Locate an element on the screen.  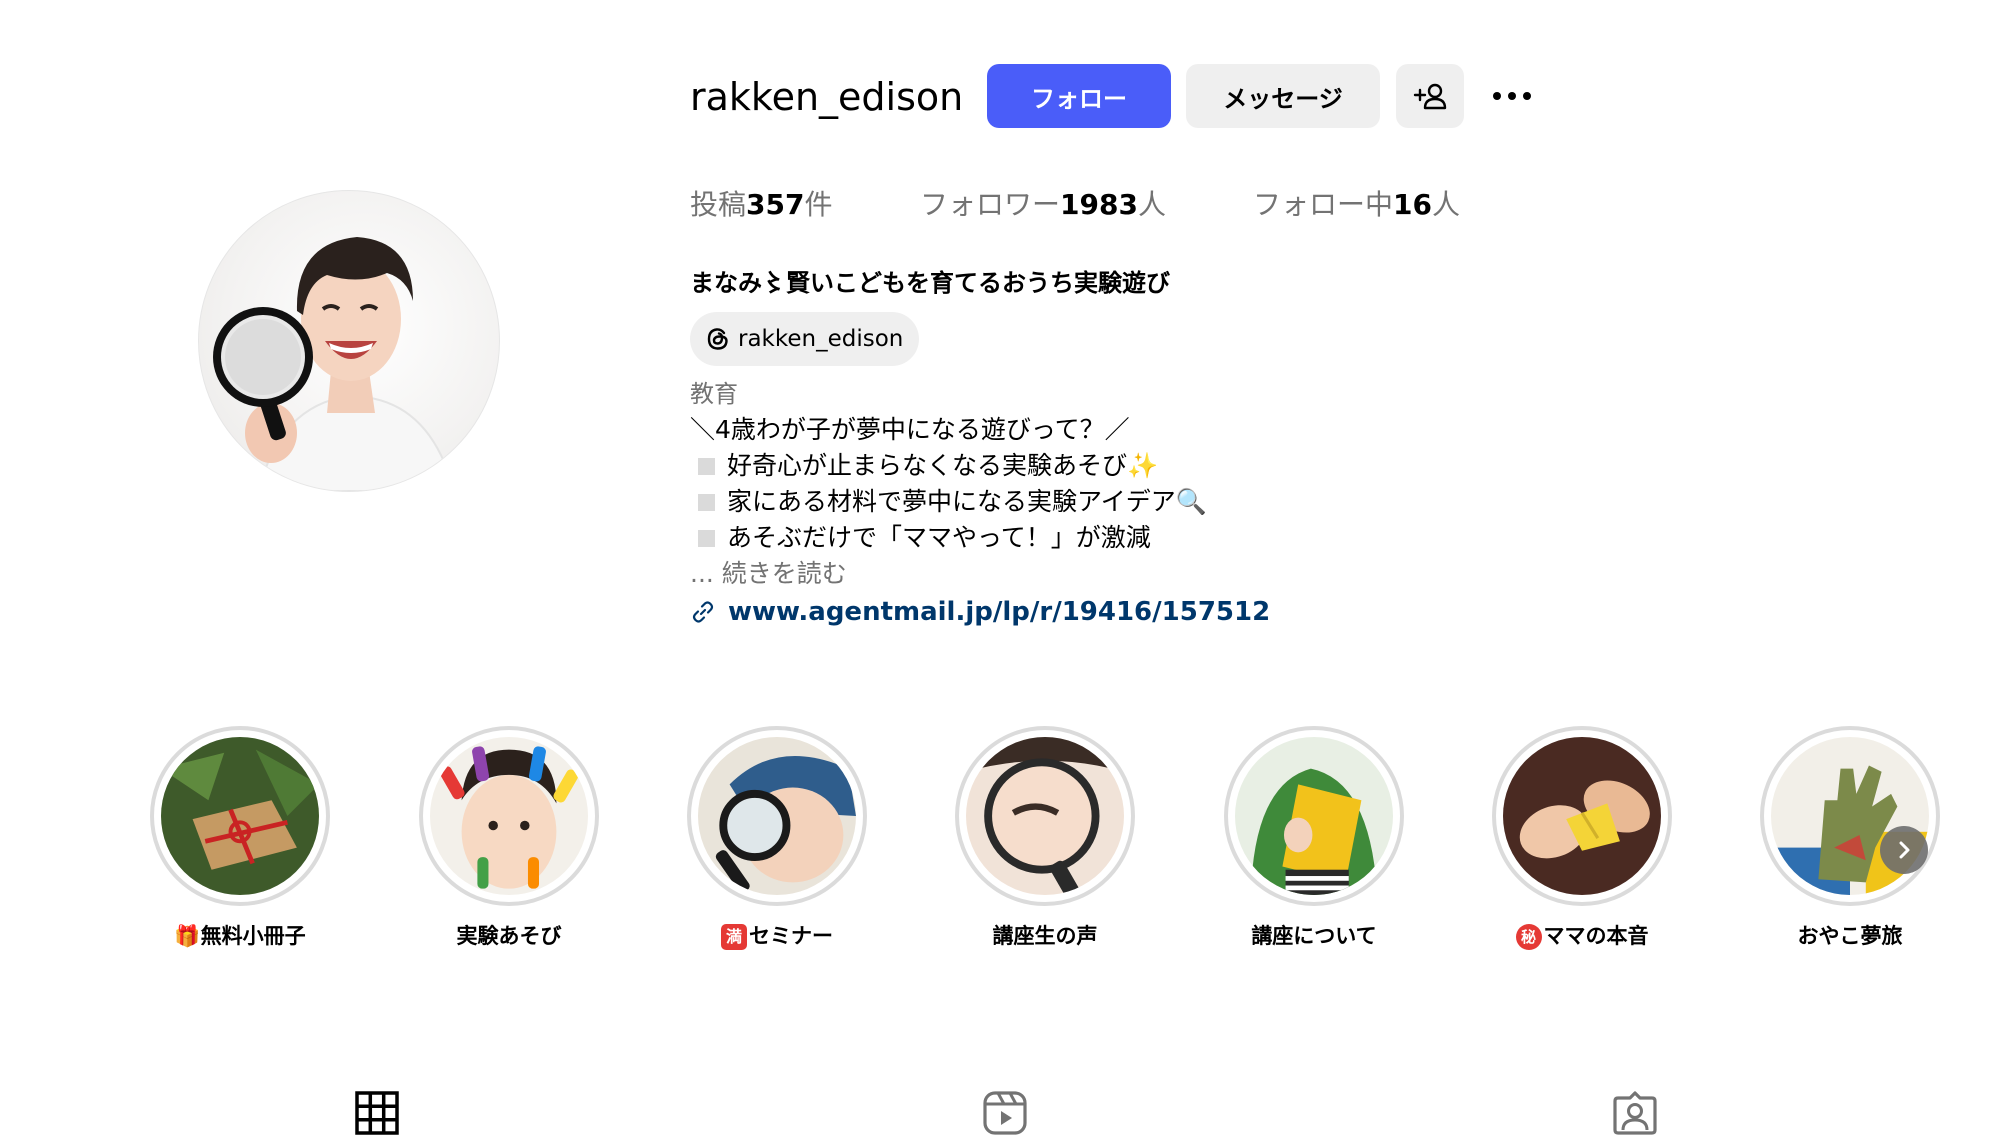
bio-line-text: 好奇心が止まらなくなる実験あそび✨ is located at coordinates (943, 465).